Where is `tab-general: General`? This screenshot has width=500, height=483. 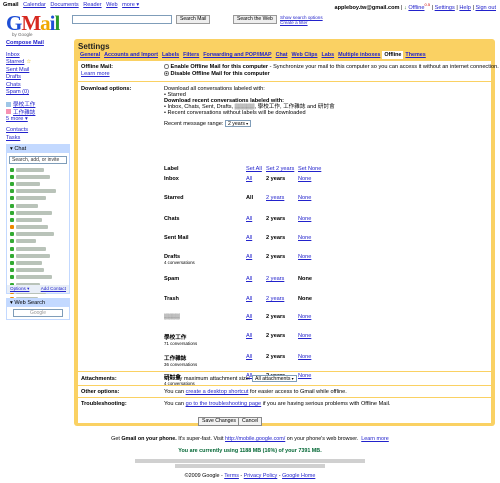
tab-general: General is located at coordinates (90, 55).